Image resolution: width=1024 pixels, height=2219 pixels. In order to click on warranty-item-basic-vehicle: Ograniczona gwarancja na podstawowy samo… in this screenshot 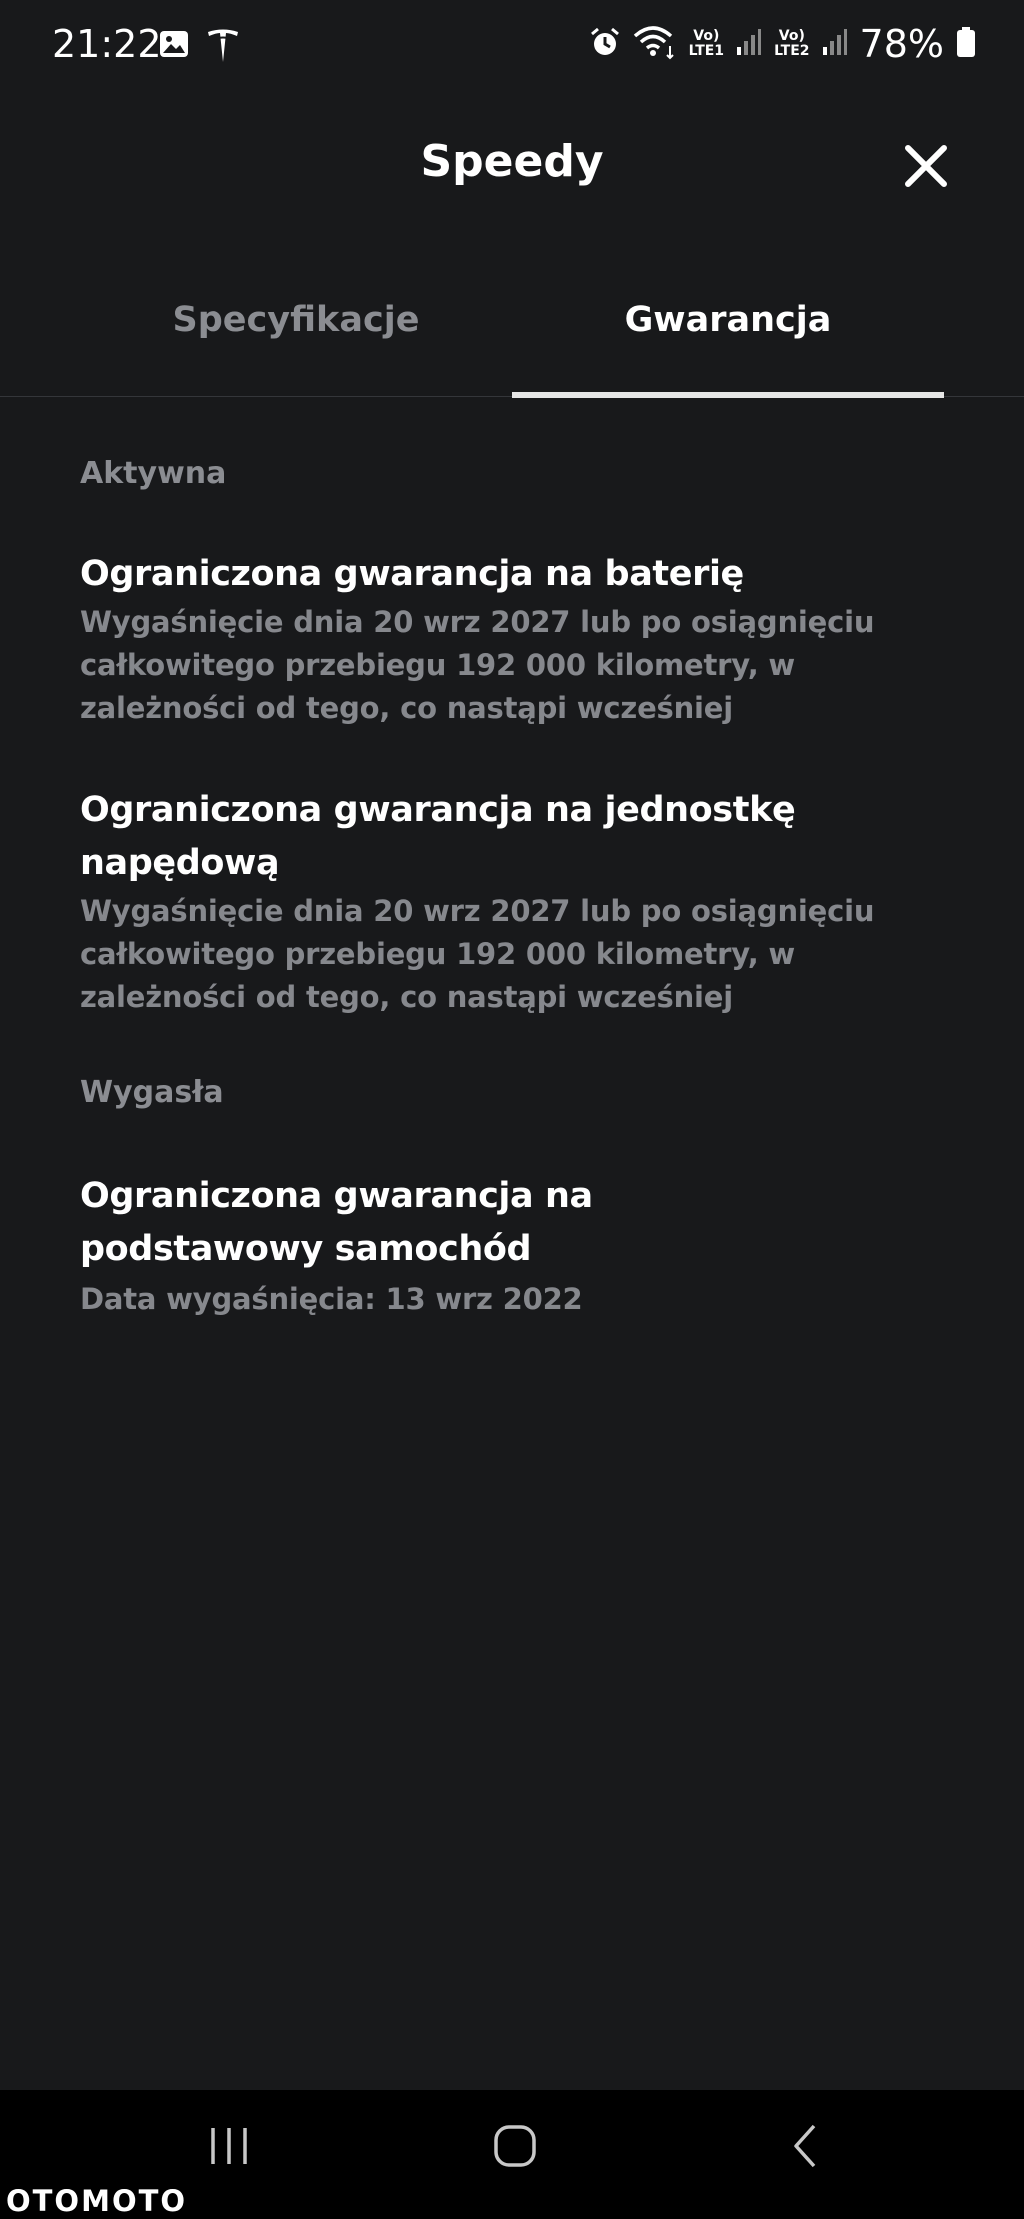, I will do `click(460, 1245)`.